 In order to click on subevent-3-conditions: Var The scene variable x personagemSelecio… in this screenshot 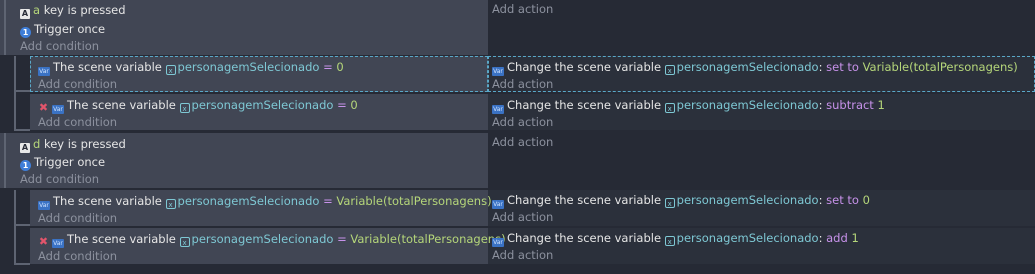, I will do `click(261, 208)`.